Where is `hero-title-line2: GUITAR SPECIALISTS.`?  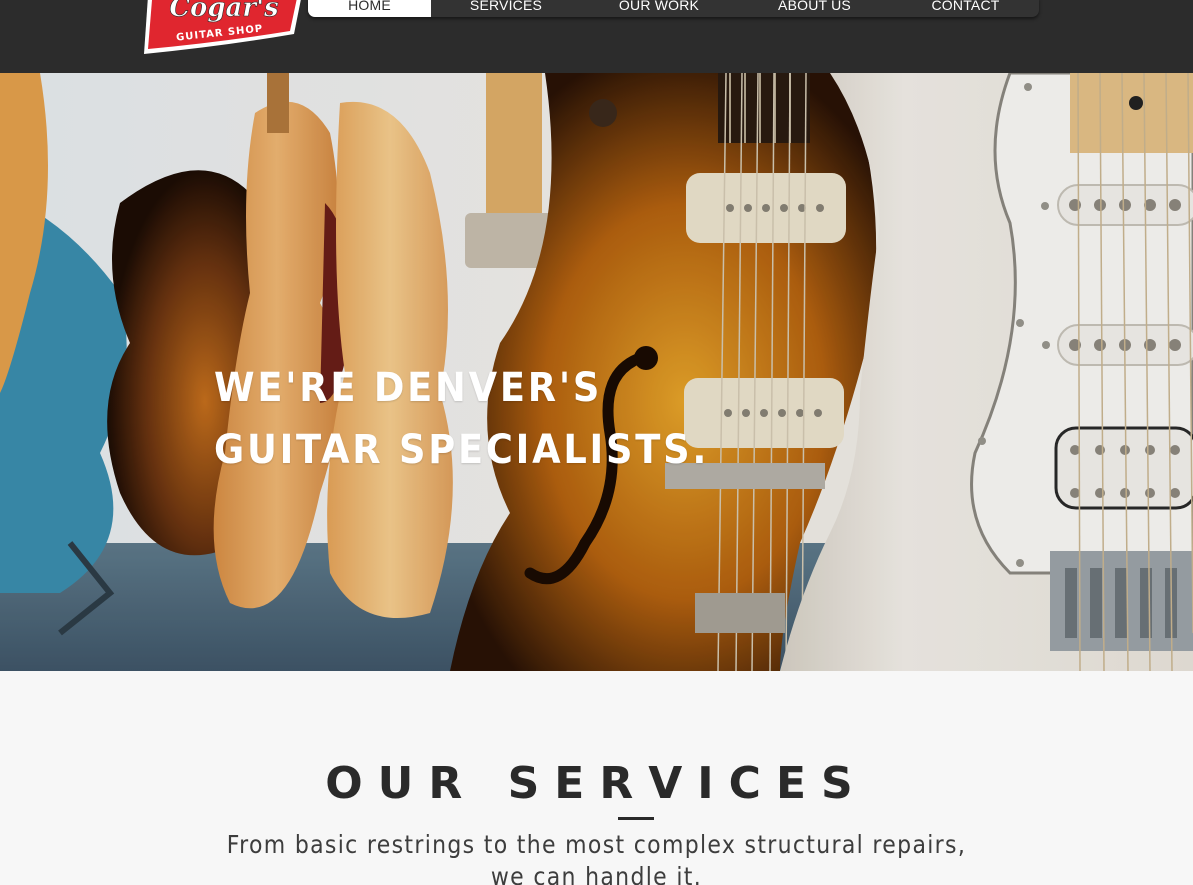
hero-title-line2: GUITAR SPECIALISTS. is located at coordinates (462, 450).